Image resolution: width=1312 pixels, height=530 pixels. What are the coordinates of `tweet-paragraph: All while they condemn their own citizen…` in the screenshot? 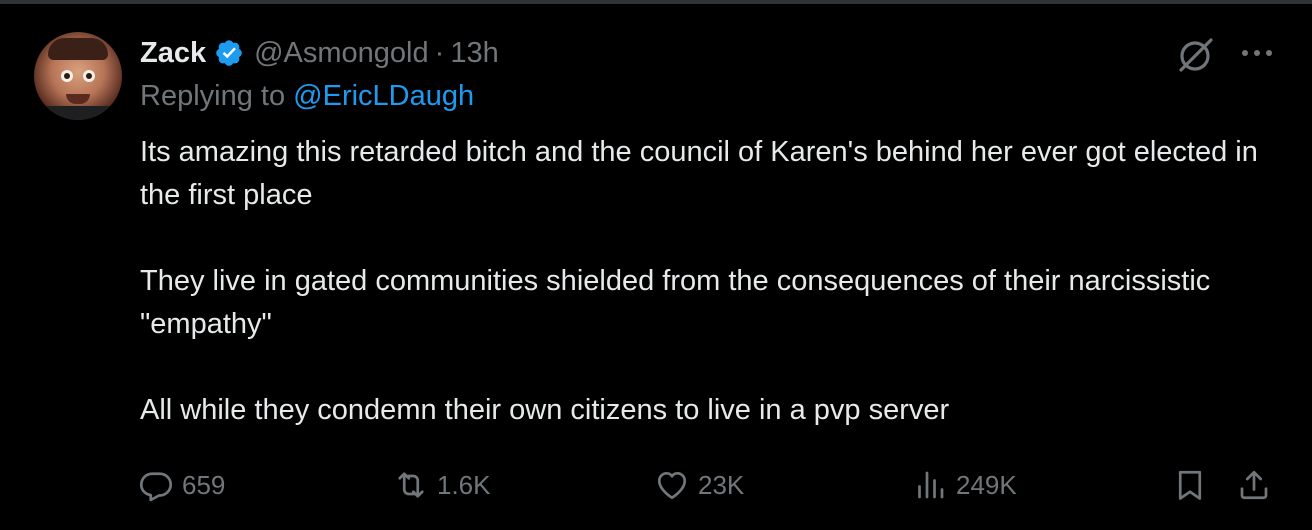 It's located at (545, 410).